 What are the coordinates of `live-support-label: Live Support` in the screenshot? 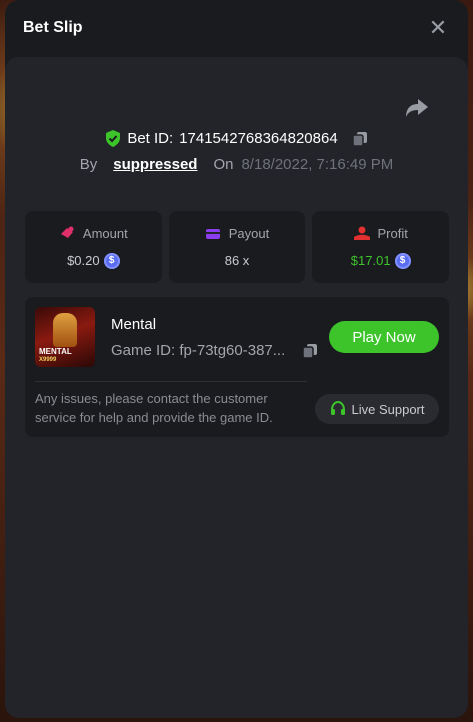 It's located at (388, 409).